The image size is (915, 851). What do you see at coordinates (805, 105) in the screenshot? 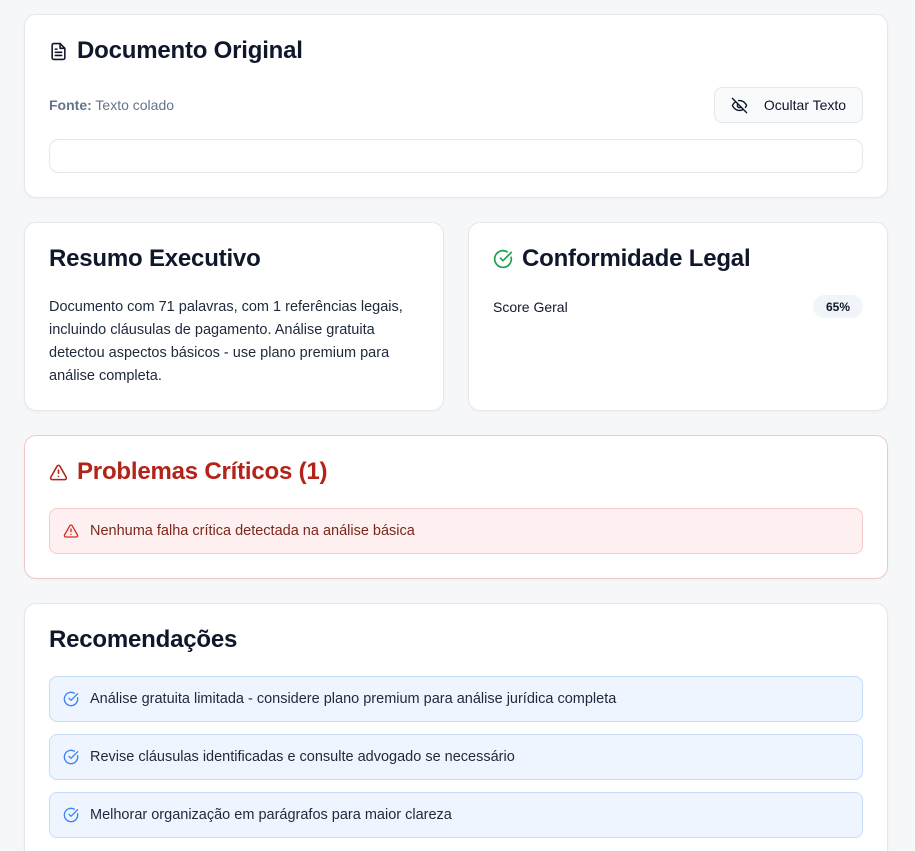
I see `hide-text-label: Ocultar Texto` at bounding box center [805, 105].